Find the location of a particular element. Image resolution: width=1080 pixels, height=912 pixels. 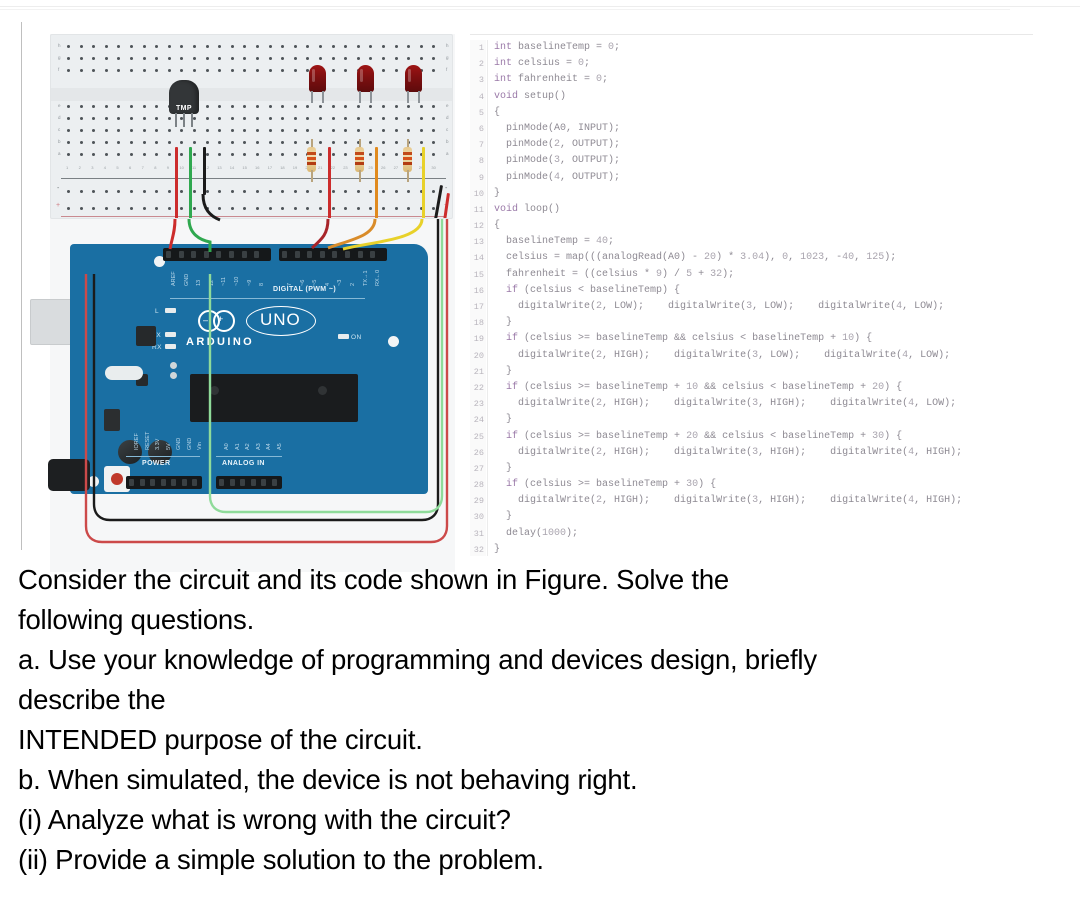

breadboard-negative-sign: - is located at coordinates (58, 188).